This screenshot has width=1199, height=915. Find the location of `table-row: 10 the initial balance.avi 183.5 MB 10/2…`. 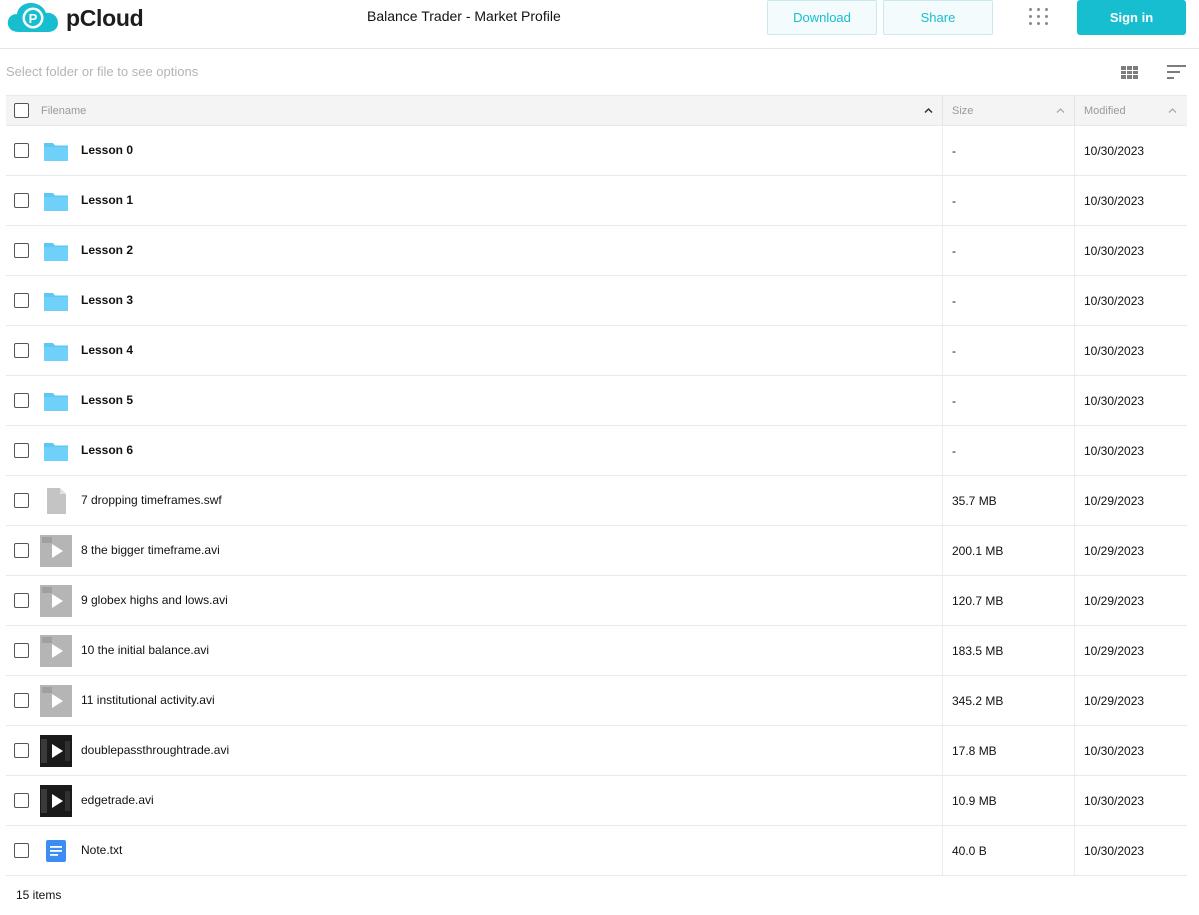

table-row: 10 the initial balance.avi 183.5 MB 10/2… is located at coordinates (596, 651).